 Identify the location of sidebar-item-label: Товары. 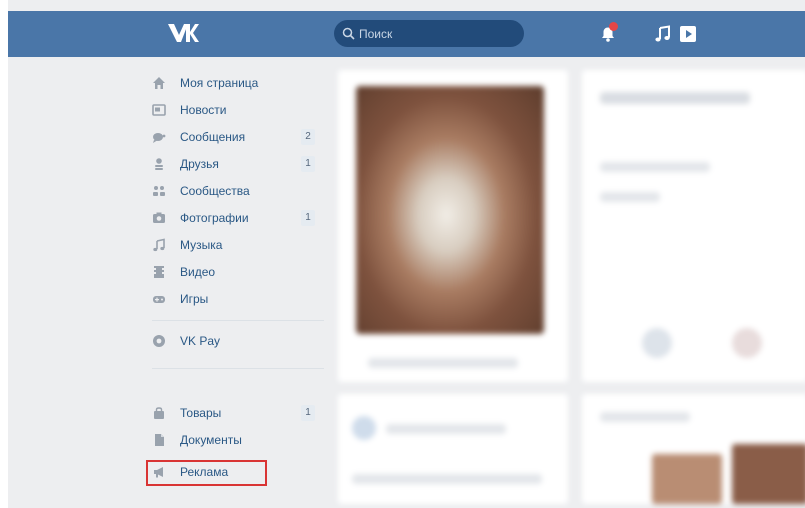
(201, 413).